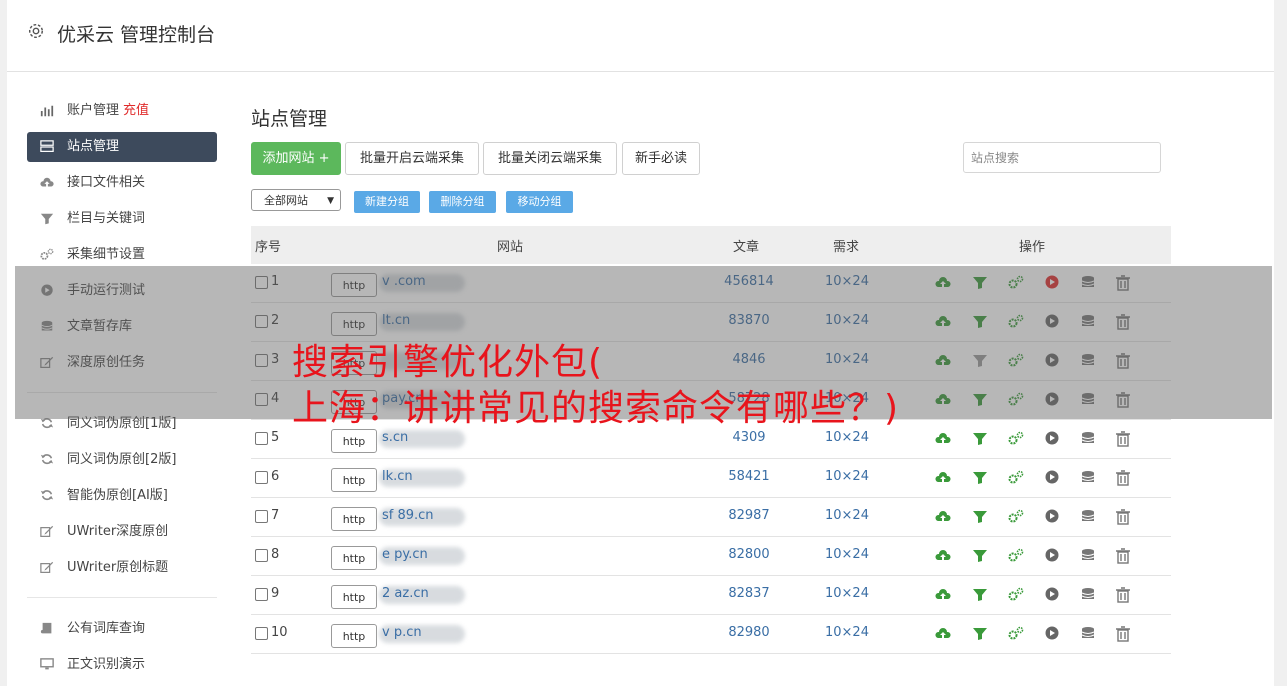 This screenshot has height=686, width=1287. I want to click on col-demand: 需求, so click(846, 247).